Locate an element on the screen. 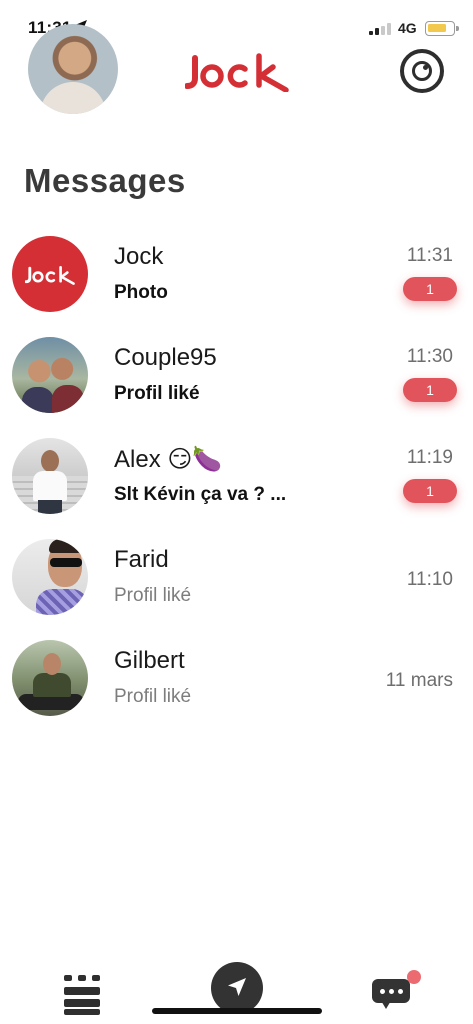 The width and height of the screenshot is (473, 1024). jock-logo-icon is located at coordinates (50, 275).